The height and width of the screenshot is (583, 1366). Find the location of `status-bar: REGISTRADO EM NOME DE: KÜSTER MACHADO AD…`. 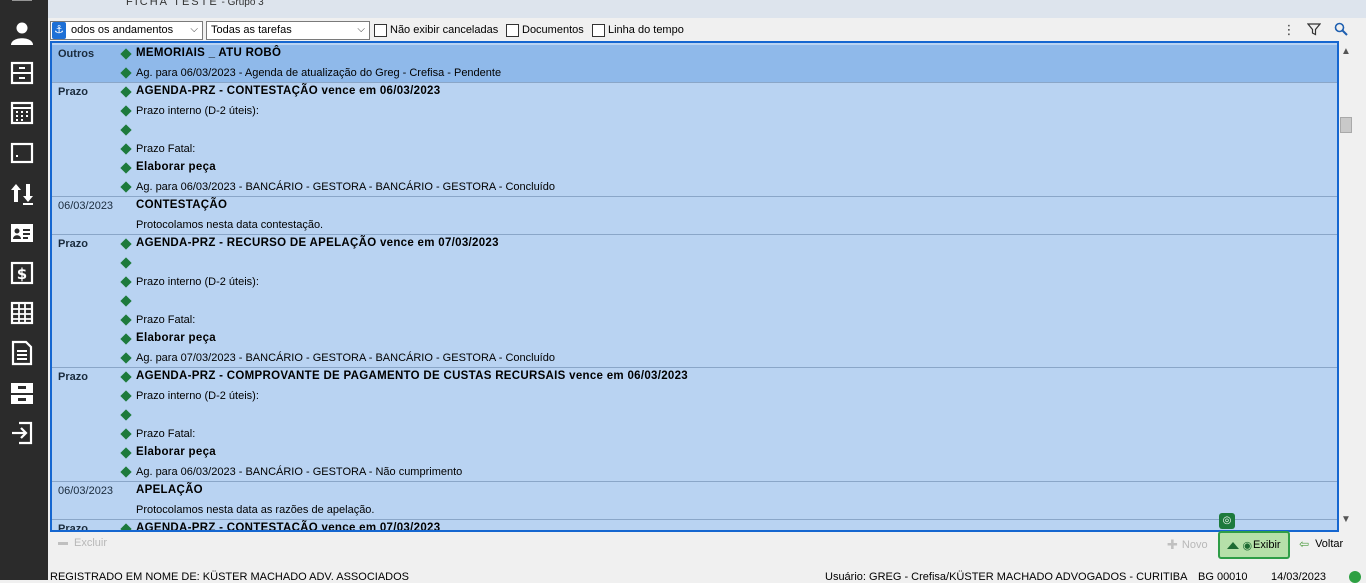

status-bar: REGISTRADO EM NOME DE: KÜSTER MACHADO AD… is located at coordinates (707, 574).